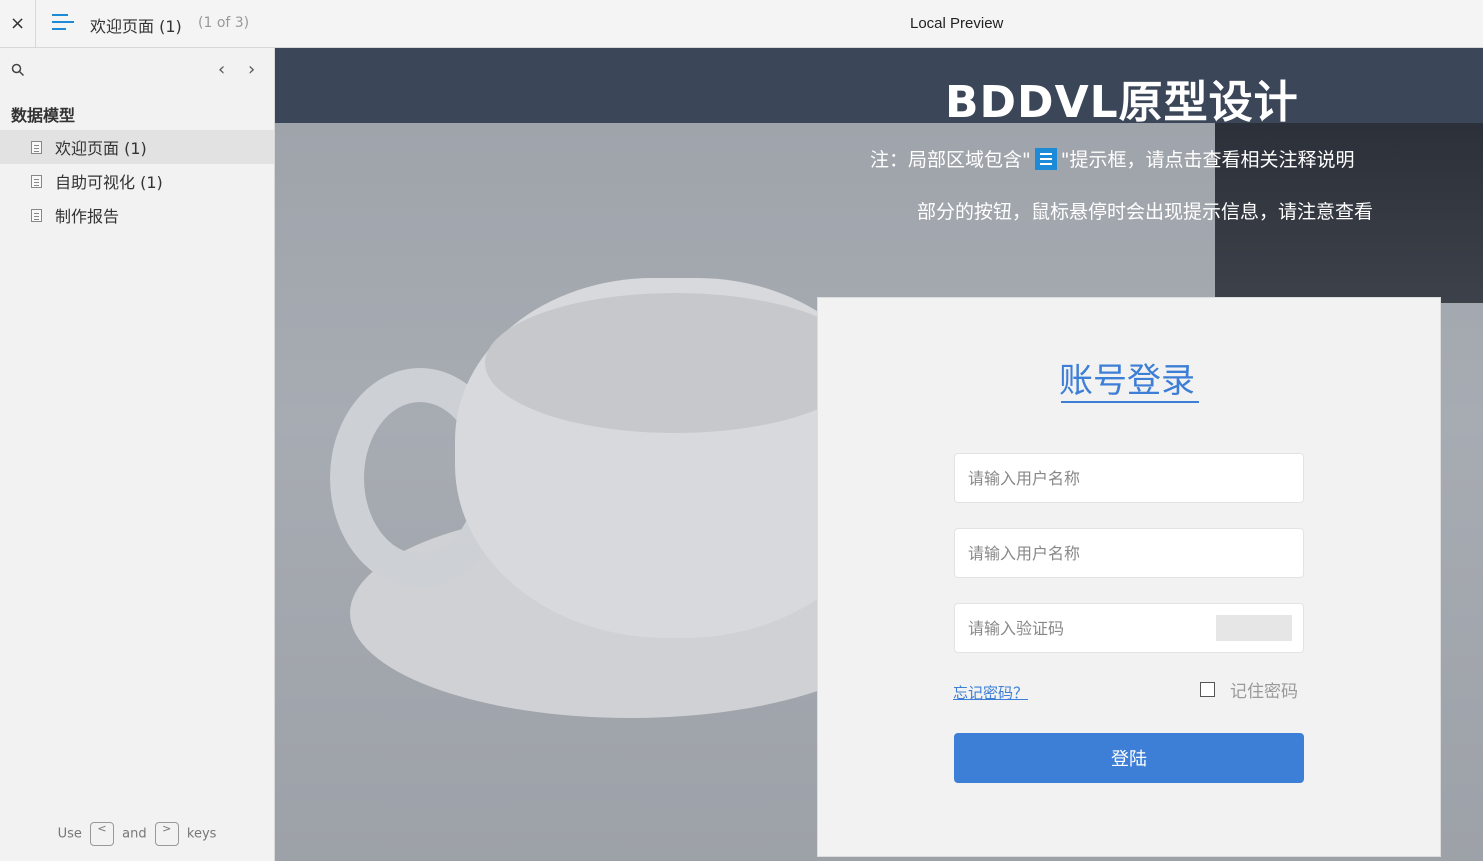 This screenshot has width=1483, height=861. I want to click on note-list-icon, so click(1045, 158).